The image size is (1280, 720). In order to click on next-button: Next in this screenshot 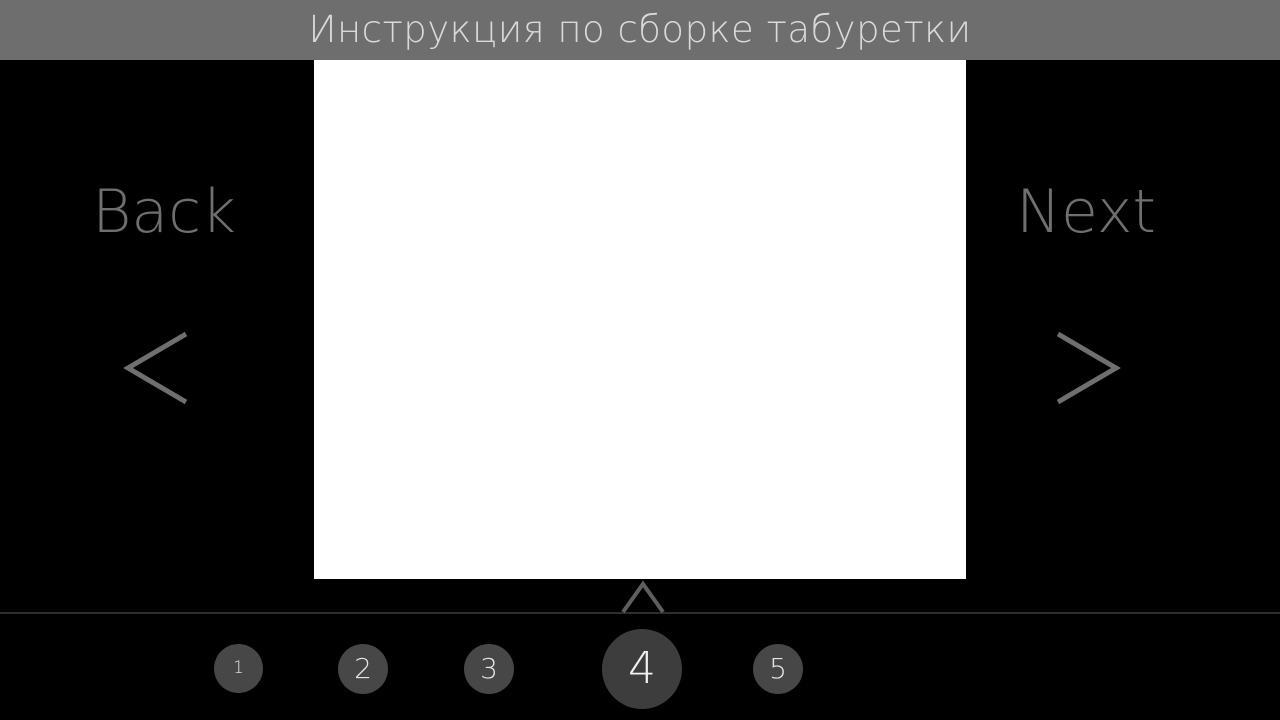, I will do `click(1086, 212)`.